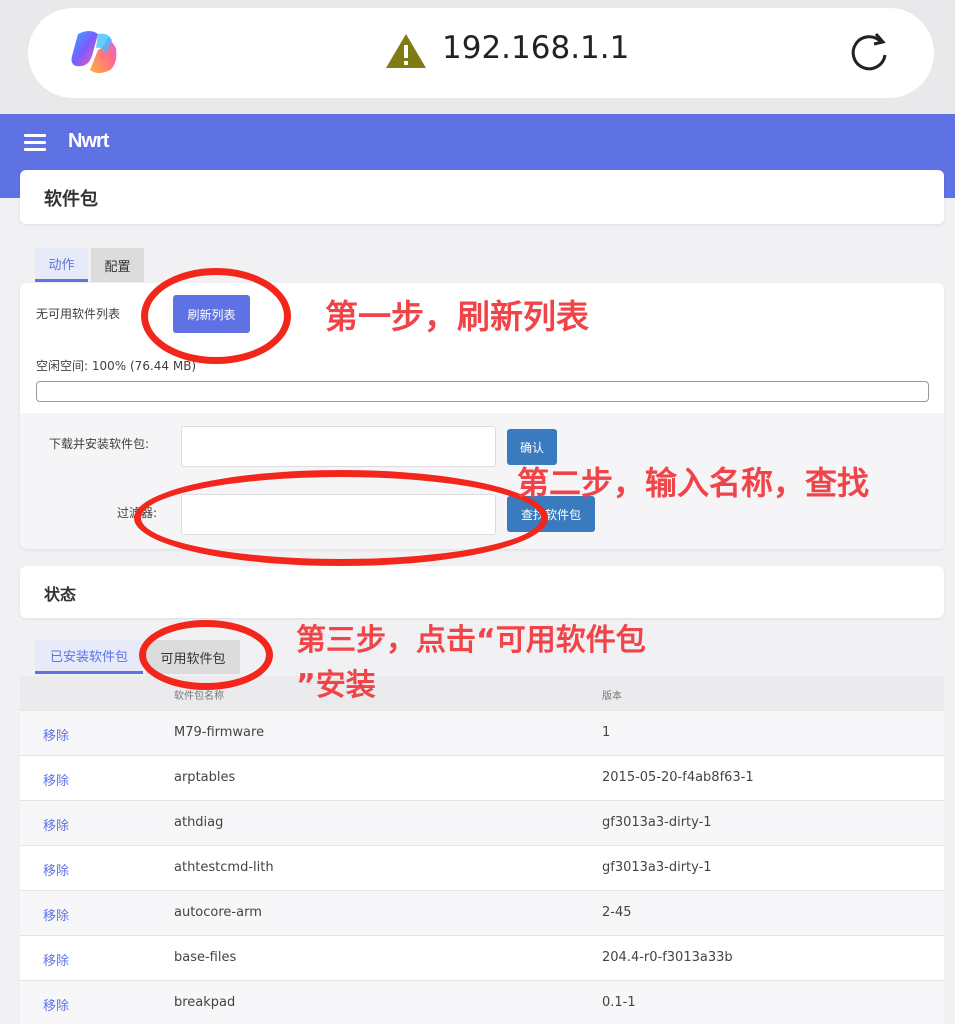 This screenshot has width=955, height=1024. Describe the element at coordinates (619, 1002) in the screenshot. I see `package-version: 0.1-1` at that location.